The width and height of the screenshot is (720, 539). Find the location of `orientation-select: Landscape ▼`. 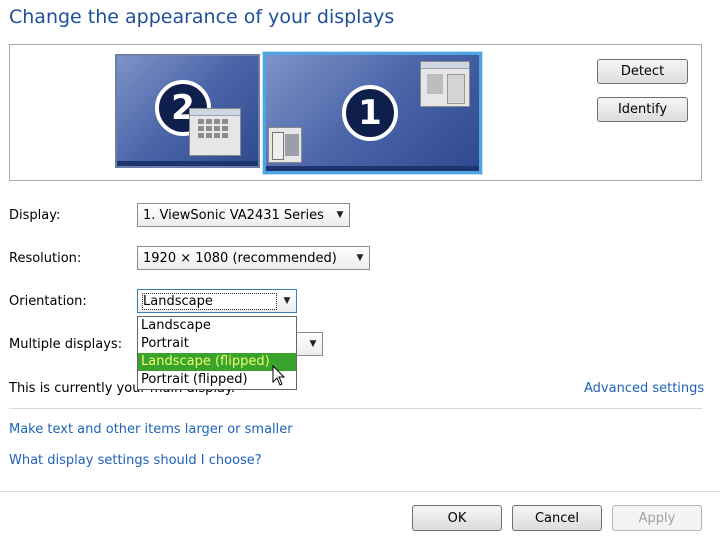

orientation-select: Landscape ▼ is located at coordinates (217, 301).